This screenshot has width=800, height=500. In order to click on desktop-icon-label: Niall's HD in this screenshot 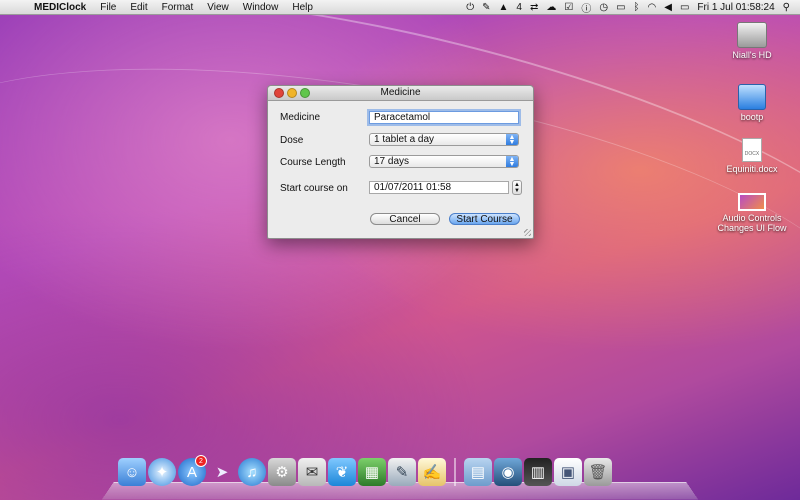, I will do `click(752, 55)`.